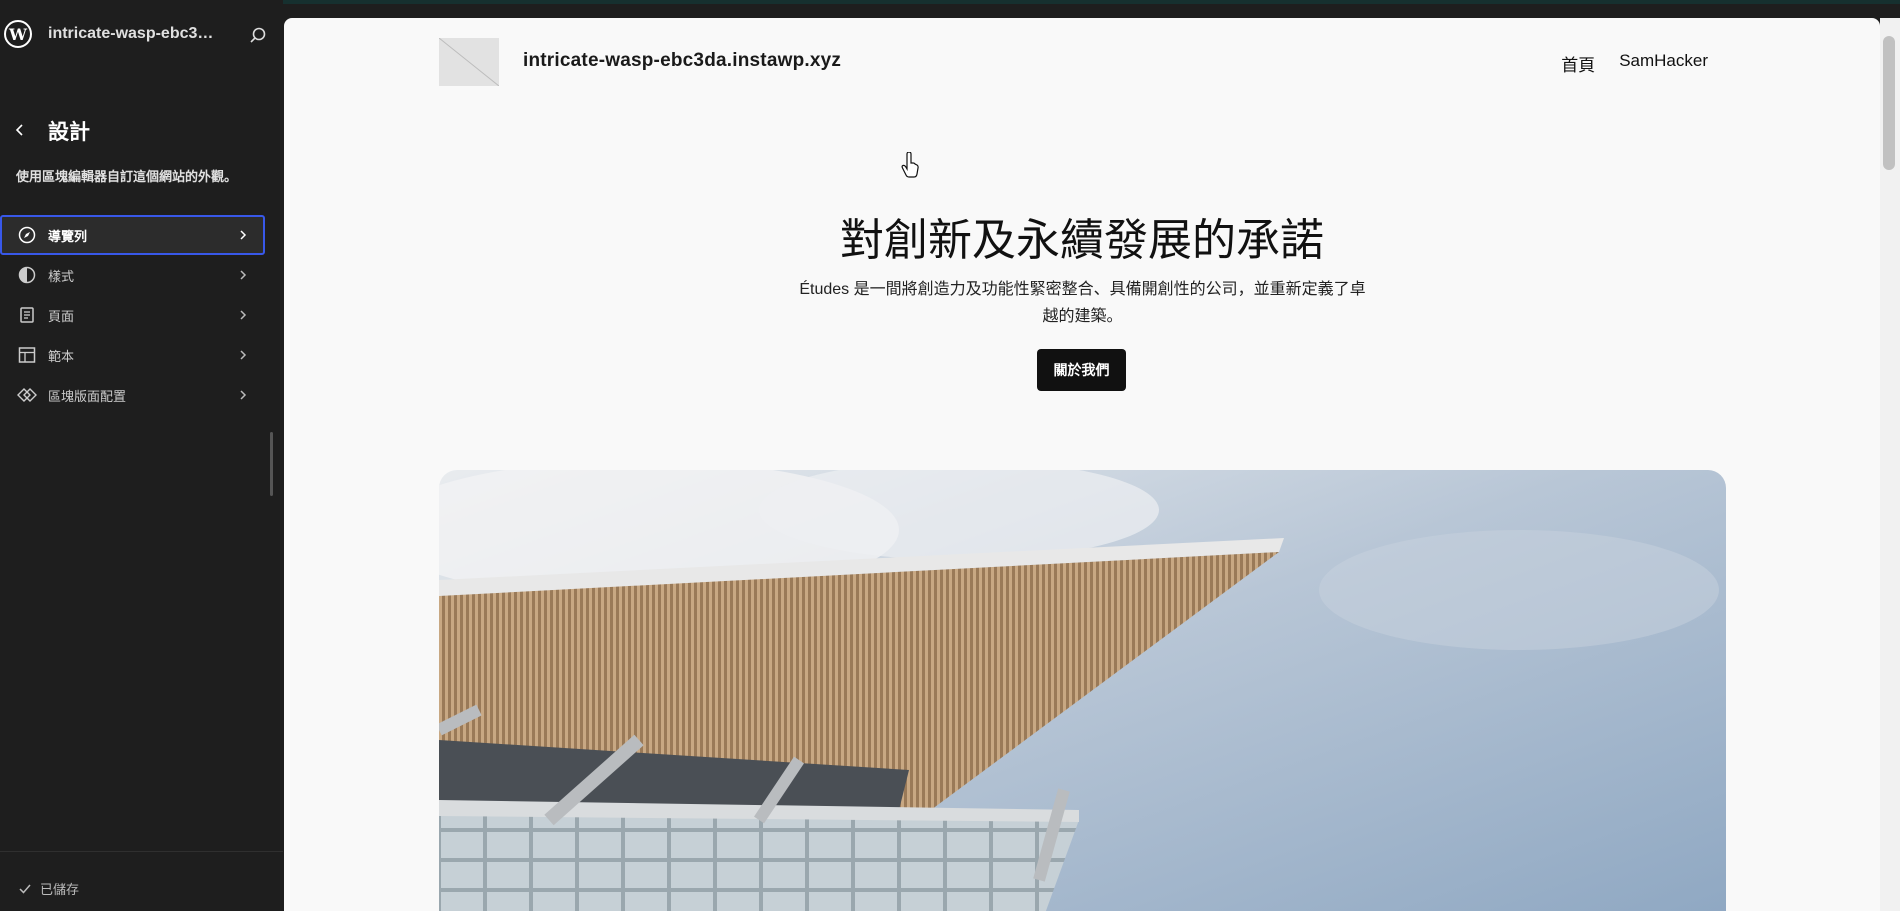 The height and width of the screenshot is (911, 1900). I want to click on sidebar-scrollbar, so click(271, 464).